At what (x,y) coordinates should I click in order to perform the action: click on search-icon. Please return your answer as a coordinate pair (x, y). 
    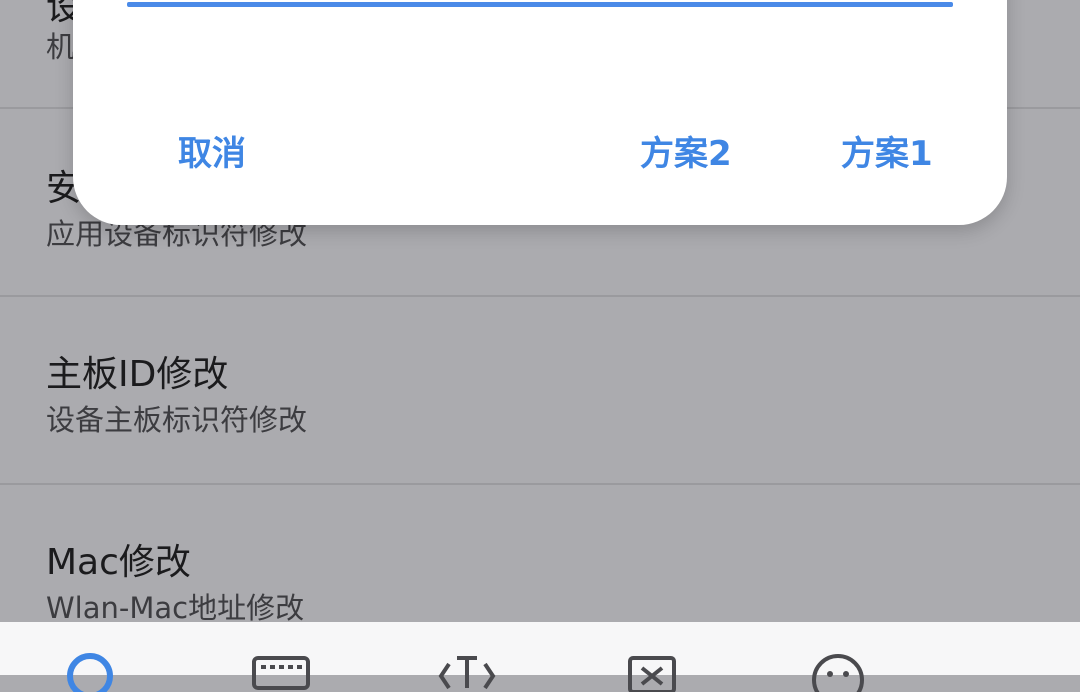
    Looking at the image, I should click on (92, 672).